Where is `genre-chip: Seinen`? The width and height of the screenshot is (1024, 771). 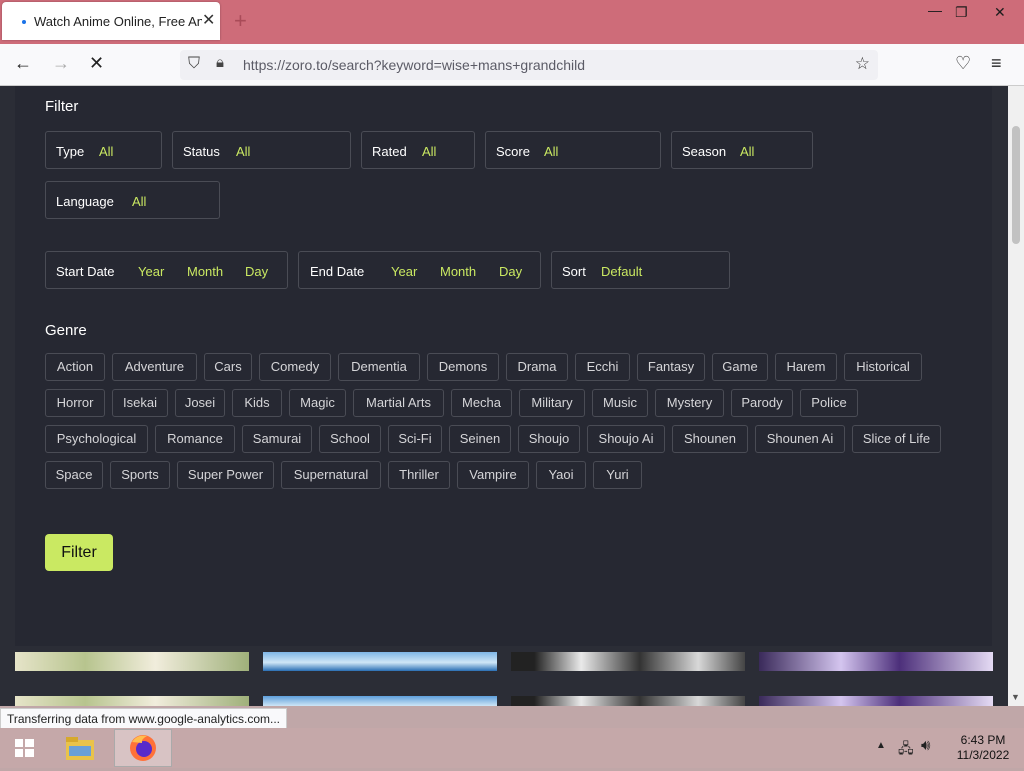
genre-chip: Seinen is located at coordinates (480, 439).